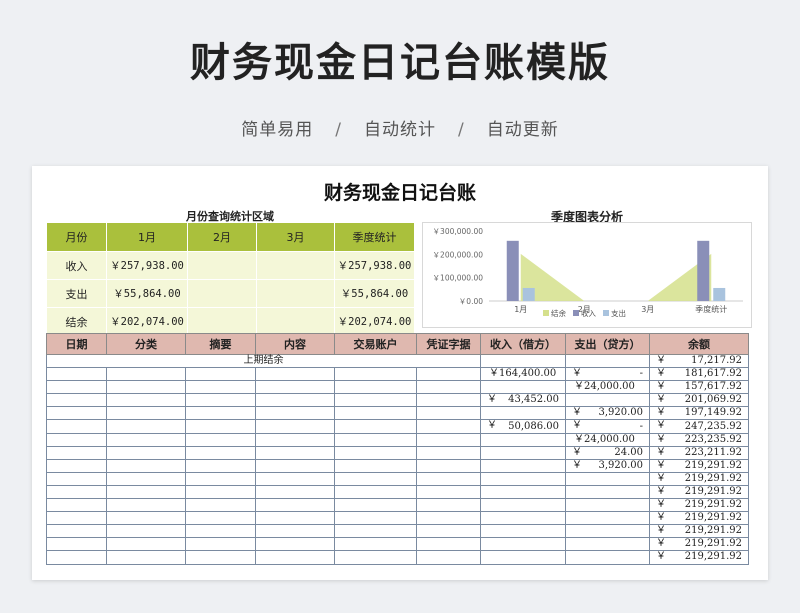 The height and width of the screenshot is (613, 800). Describe the element at coordinates (699, 361) in the screenshot. I see `balance-cell: ￥ 17,217.92` at that location.